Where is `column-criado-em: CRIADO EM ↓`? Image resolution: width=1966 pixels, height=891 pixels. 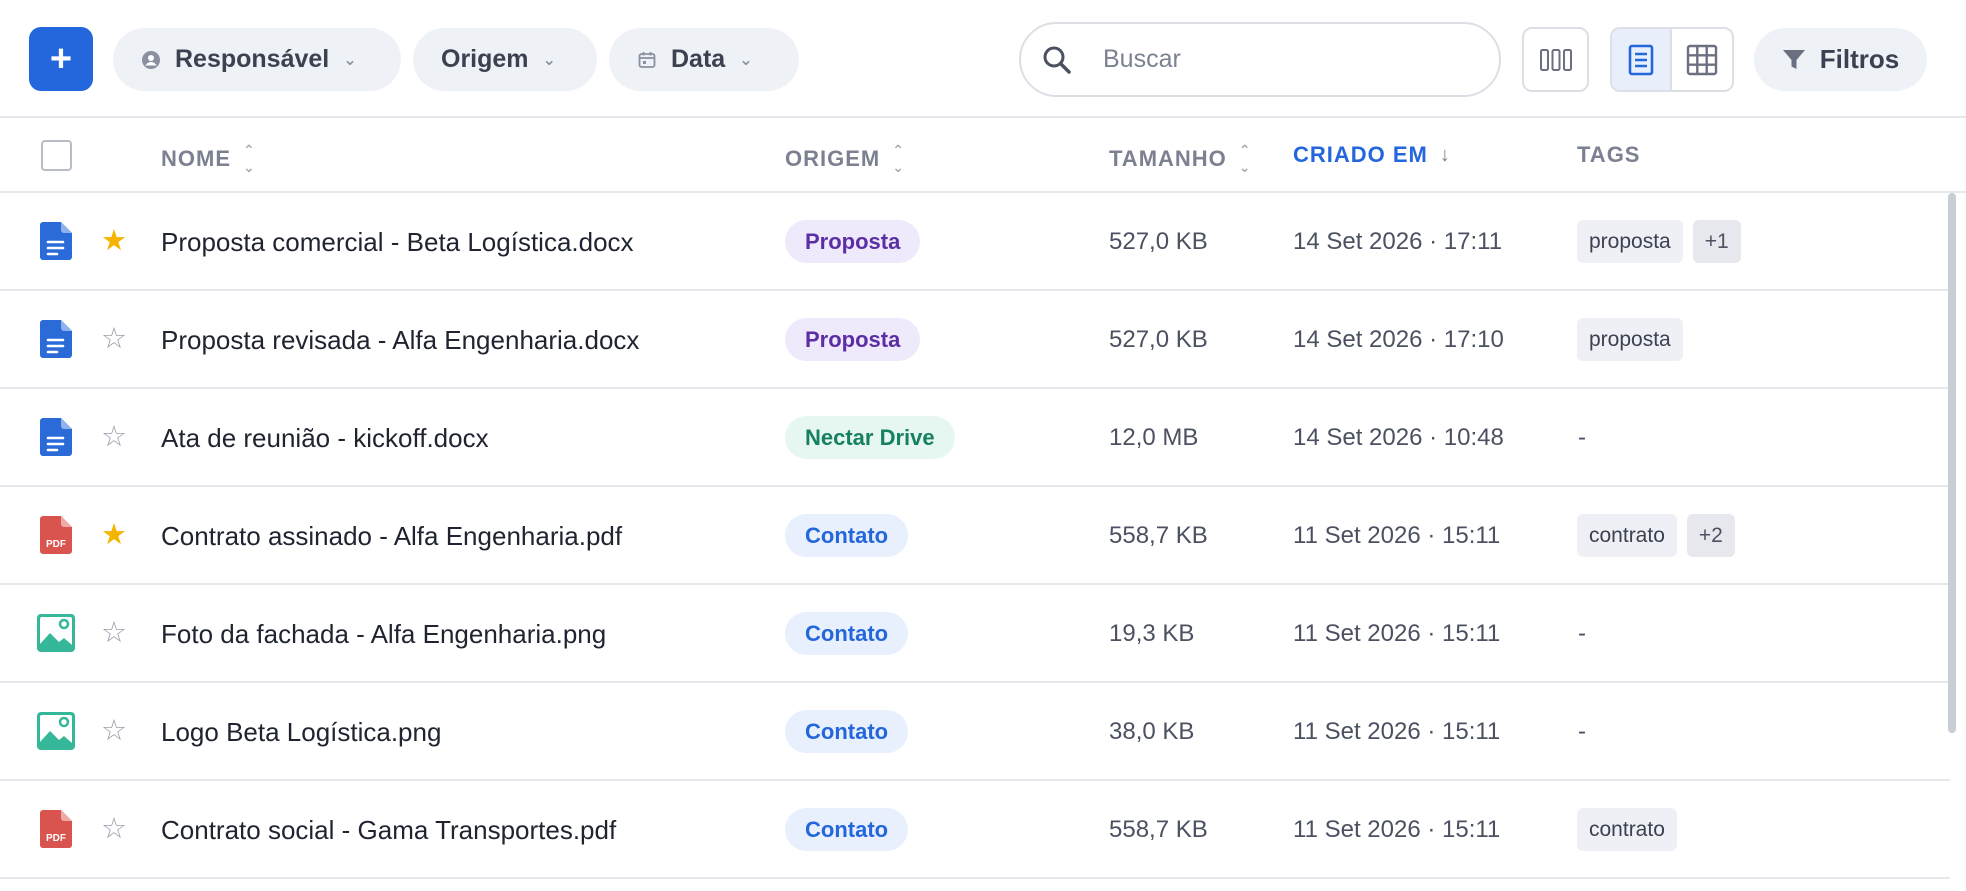
column-criado-em: CRIADO EM ↓ is located at coordinates (1371, 155).